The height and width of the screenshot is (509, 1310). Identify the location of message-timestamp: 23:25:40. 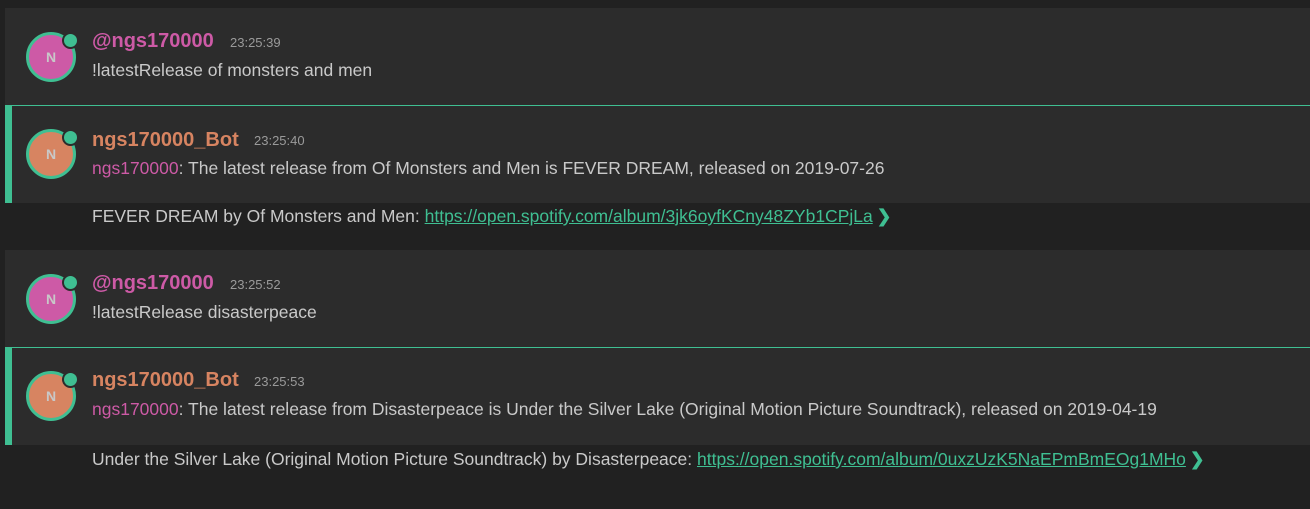
(279, 140).